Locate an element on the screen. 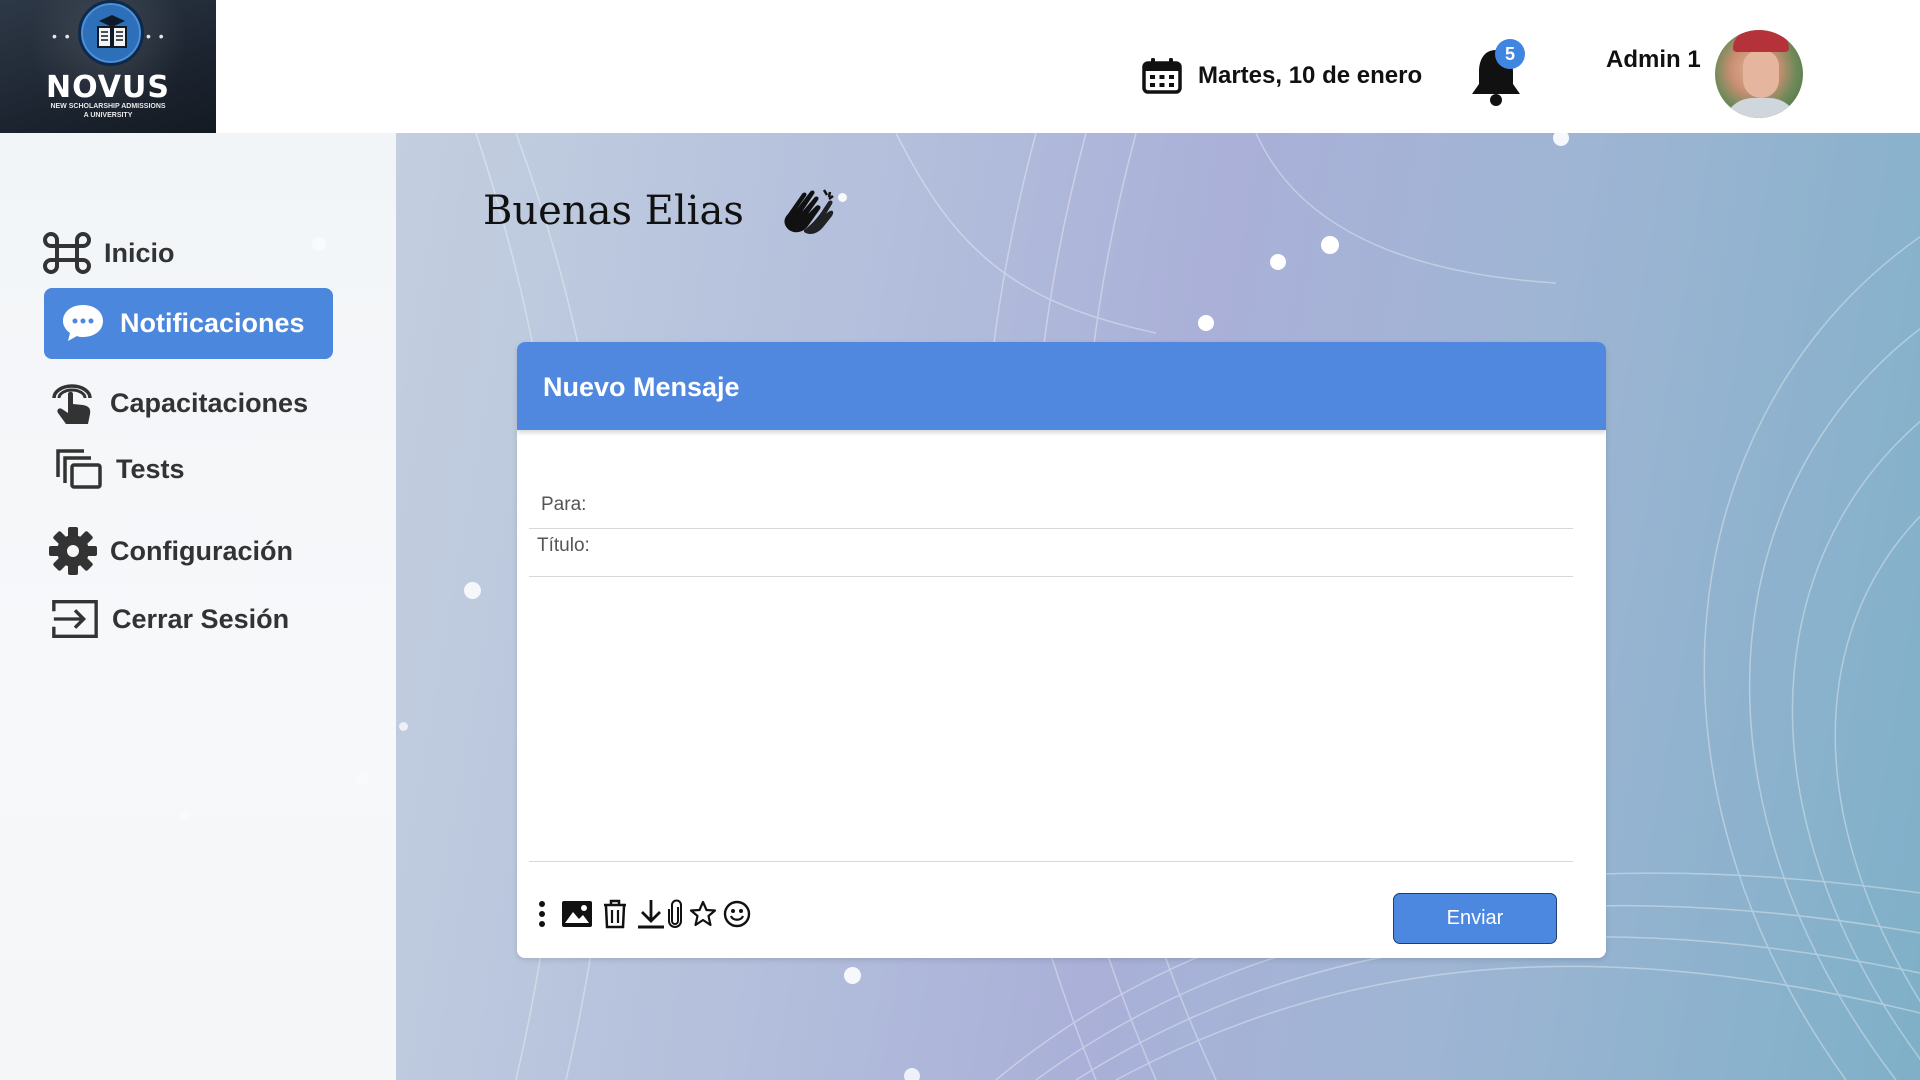 This screenshot has height=1080, width=1920. current-date: Martes, 10 de enero is located at coordinates (1282, 76).